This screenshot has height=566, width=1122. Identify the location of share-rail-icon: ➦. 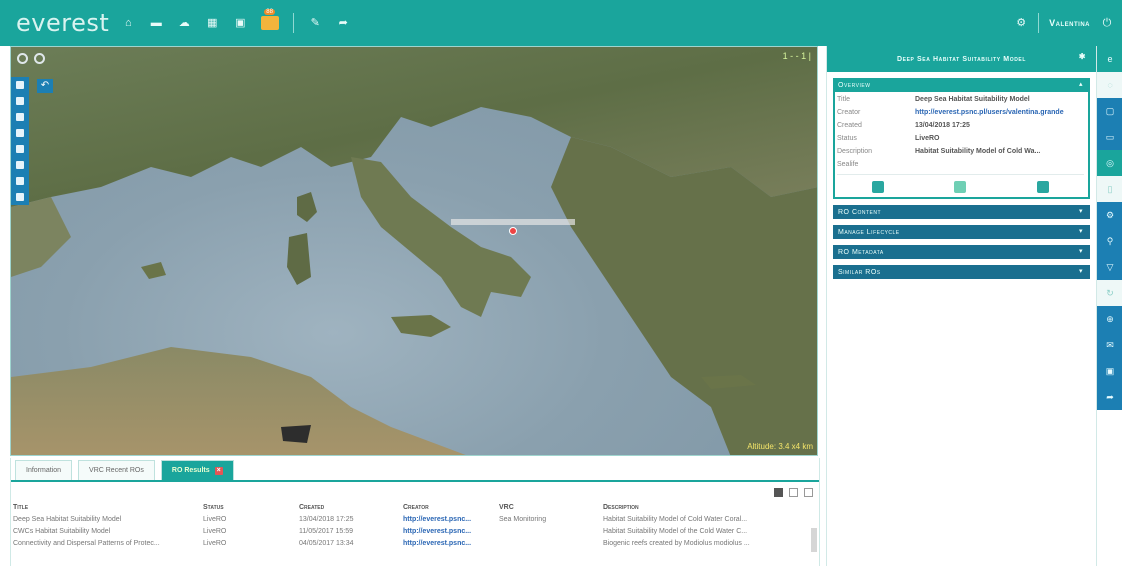
(1109, 397).